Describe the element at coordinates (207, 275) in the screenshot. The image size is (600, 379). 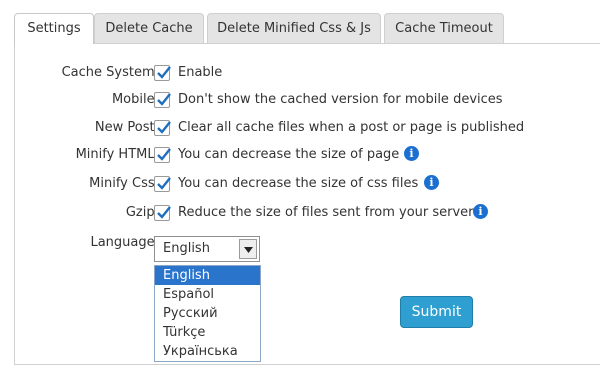
I see `language-option-english: English` at that location.